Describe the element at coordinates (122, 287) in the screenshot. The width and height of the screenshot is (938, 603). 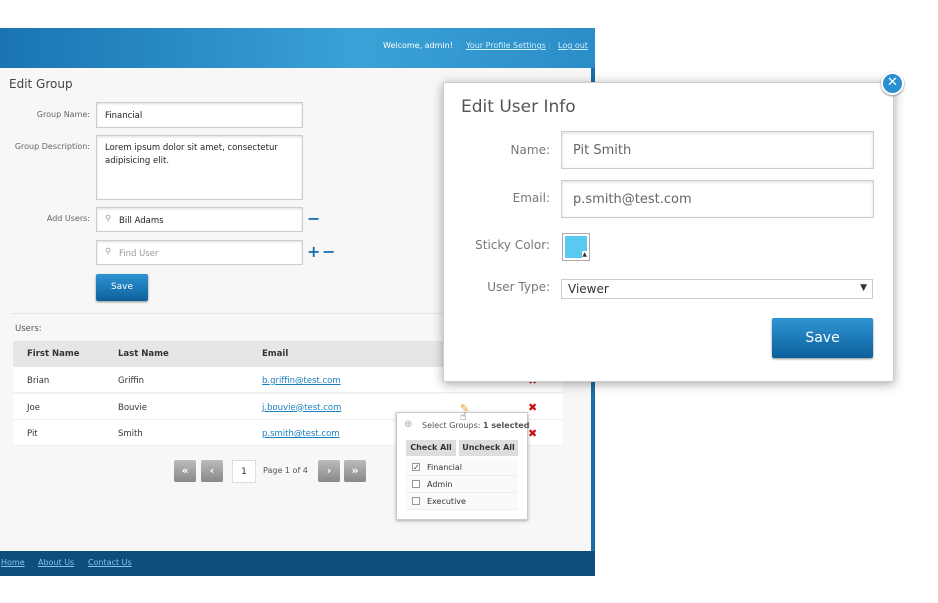
I see `group-save-button: Save` at that location.